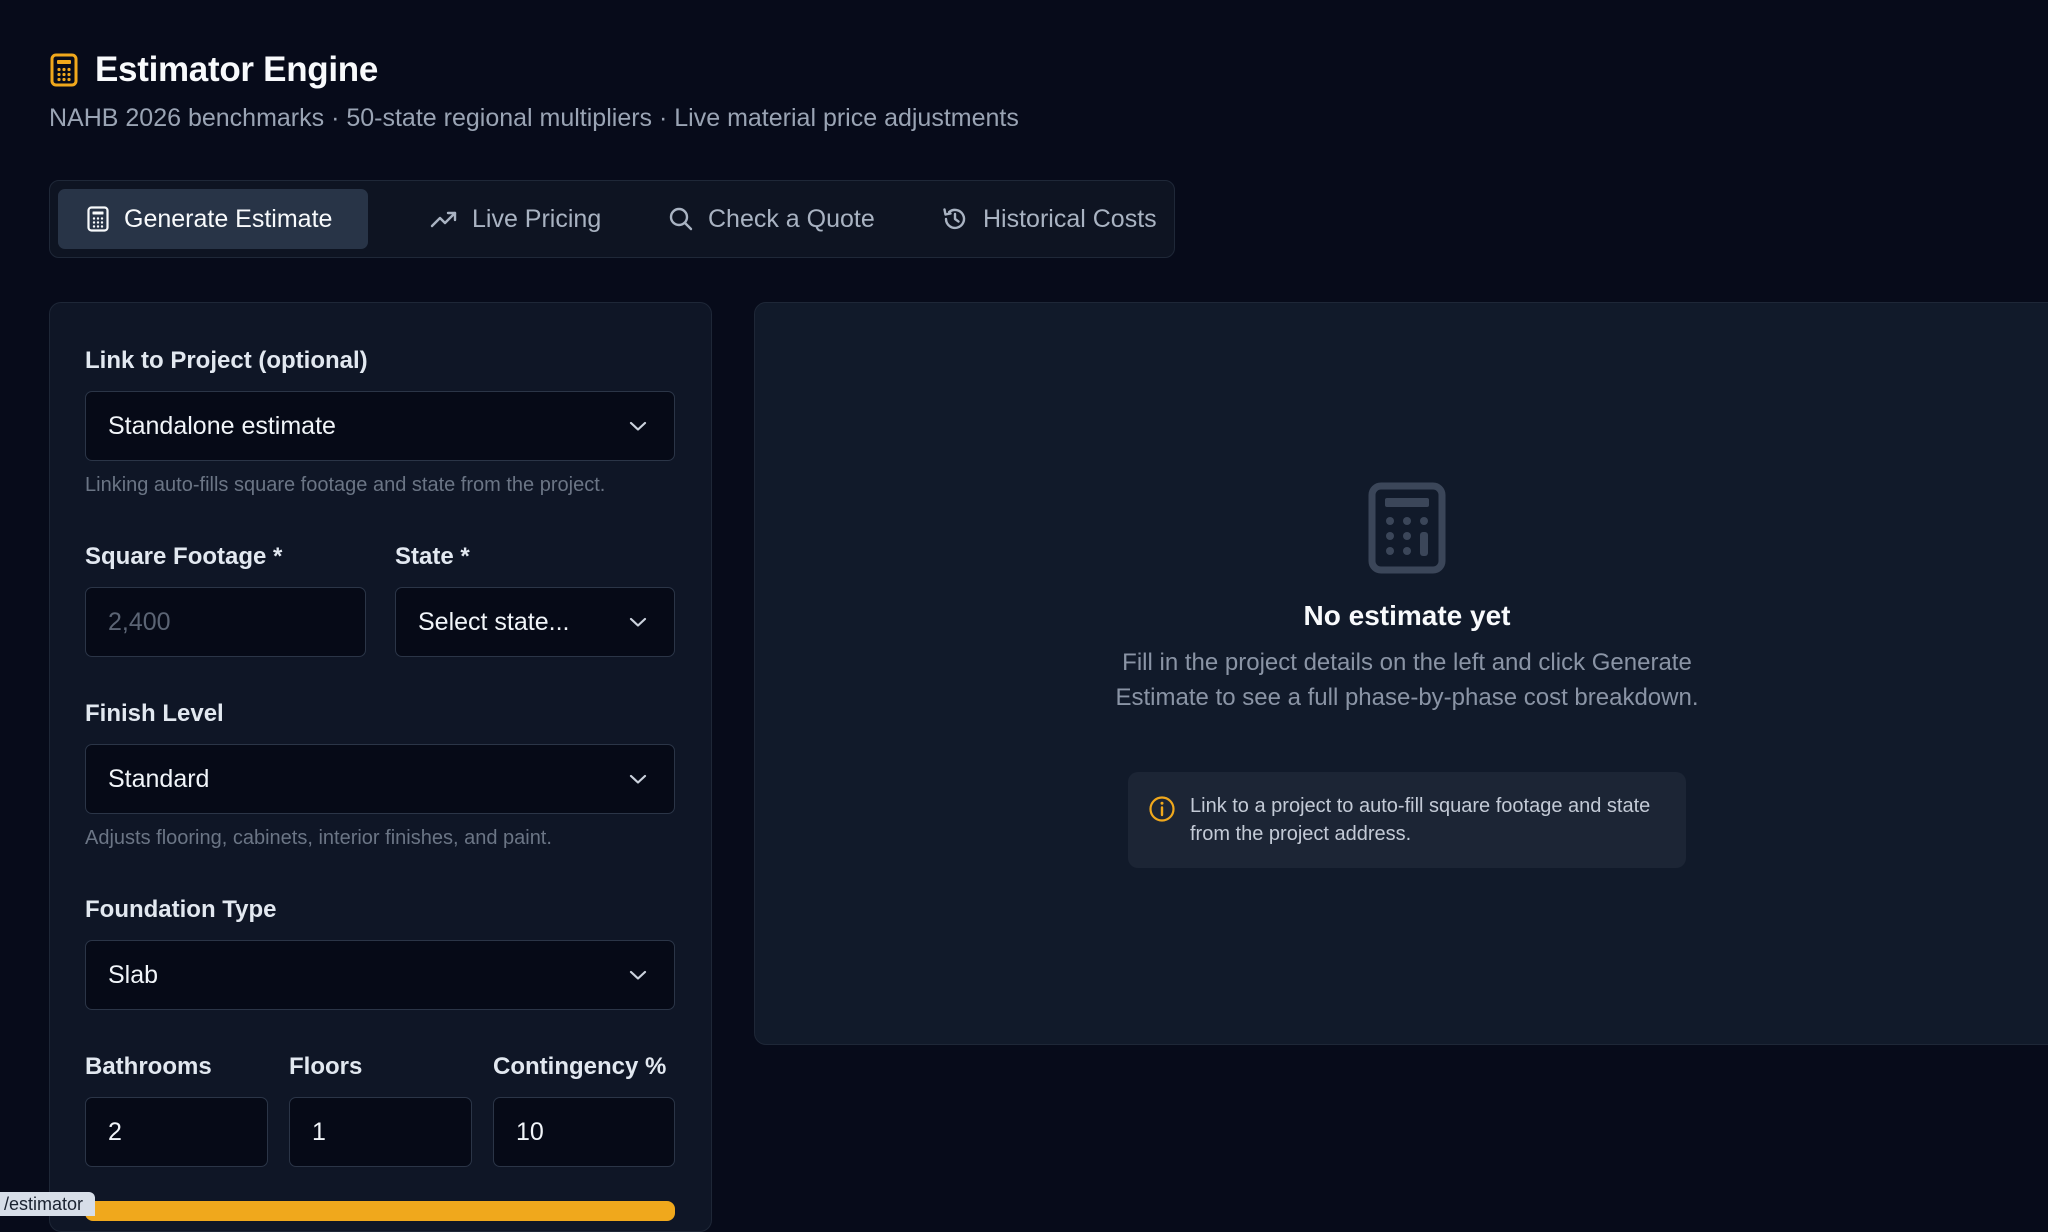  Describe the element at coordinates (1070, 218) in the screenshot. I see `tab-label: Historical Costs` at that location.